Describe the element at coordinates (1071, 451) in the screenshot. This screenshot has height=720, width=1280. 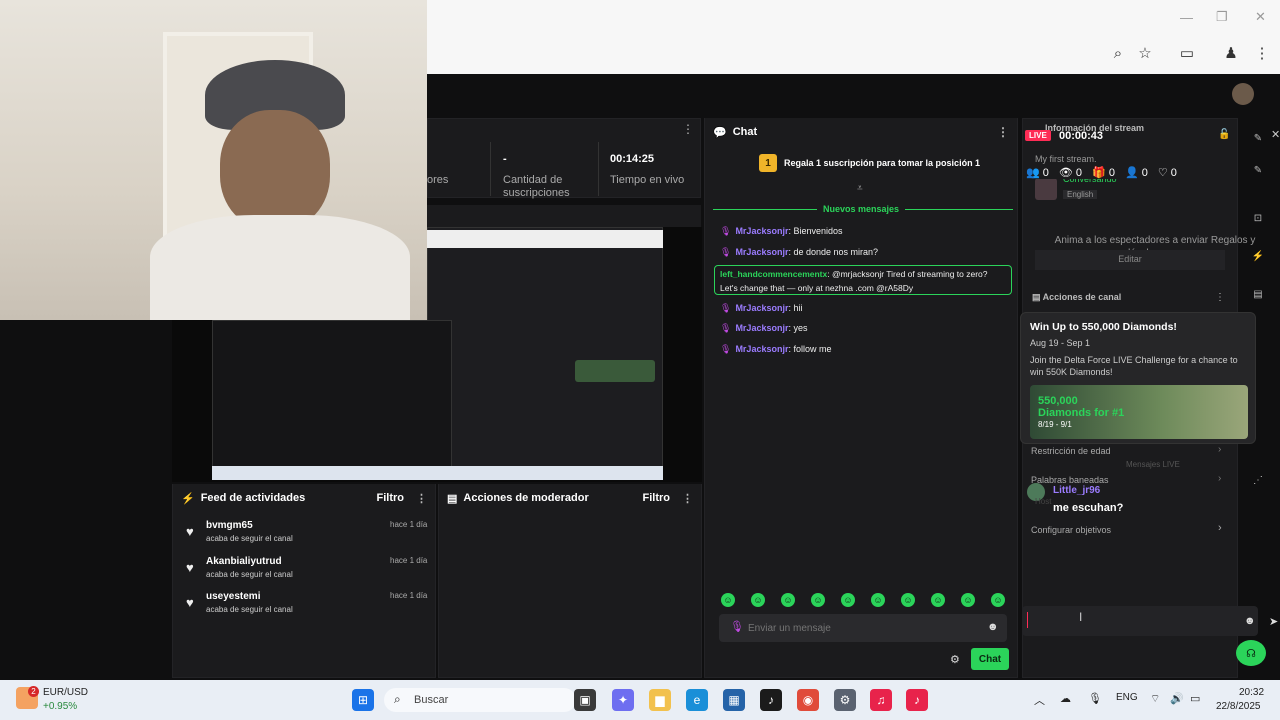
I see `age-restriction-item: Restricción de edad` at that location.